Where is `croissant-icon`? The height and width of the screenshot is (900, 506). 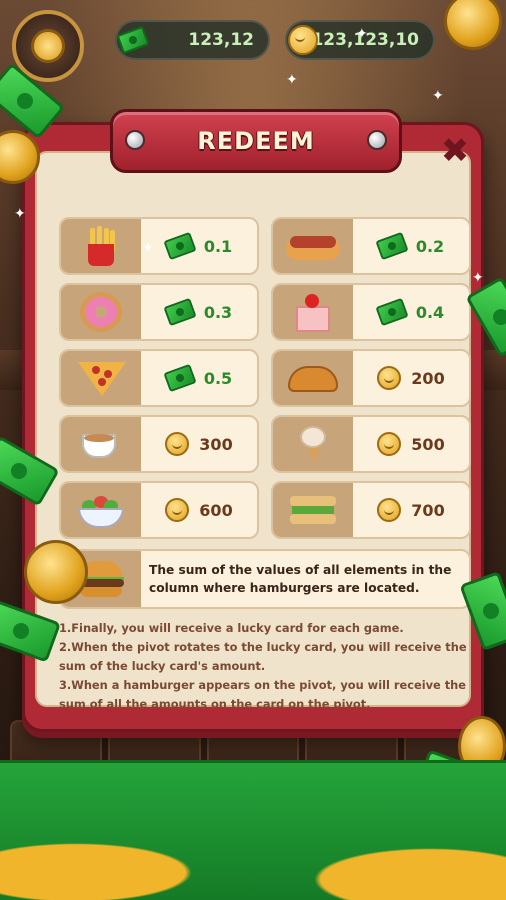
croissant-icon is located at coordinates (313, 378).